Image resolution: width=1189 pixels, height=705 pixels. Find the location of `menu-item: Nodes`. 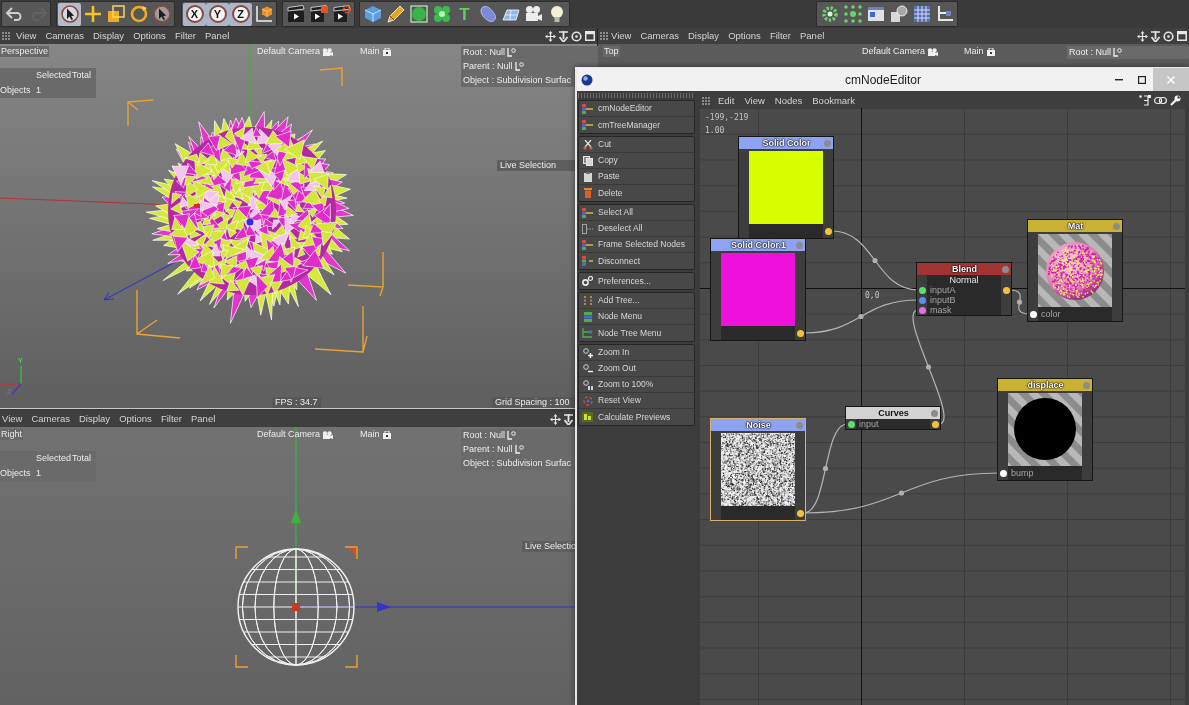

menu-item: Nodes is located at coordinates (788, 100).